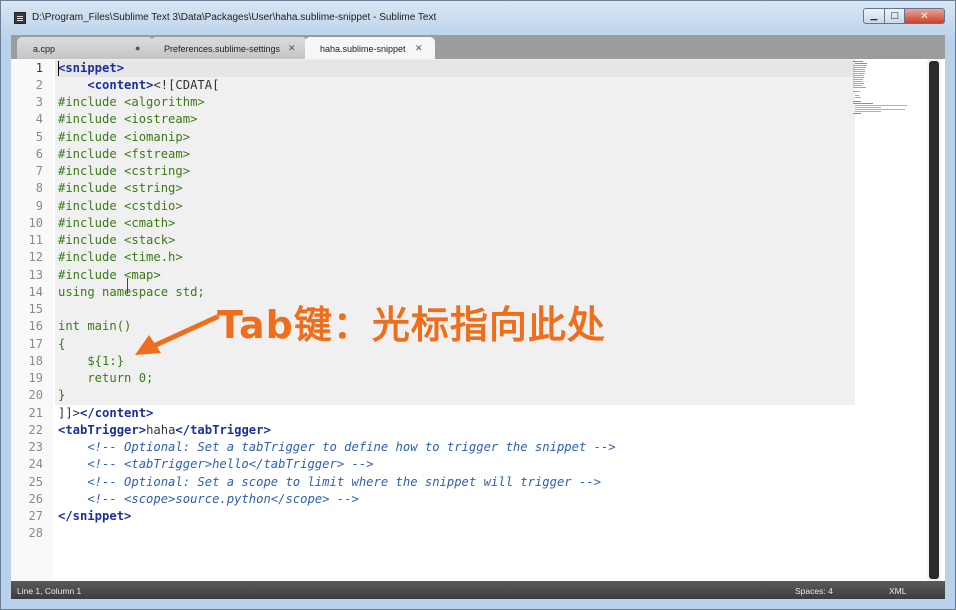 The image size is (956, 610). I want to click on code-line: #include <fstream>, so click(124, 154).